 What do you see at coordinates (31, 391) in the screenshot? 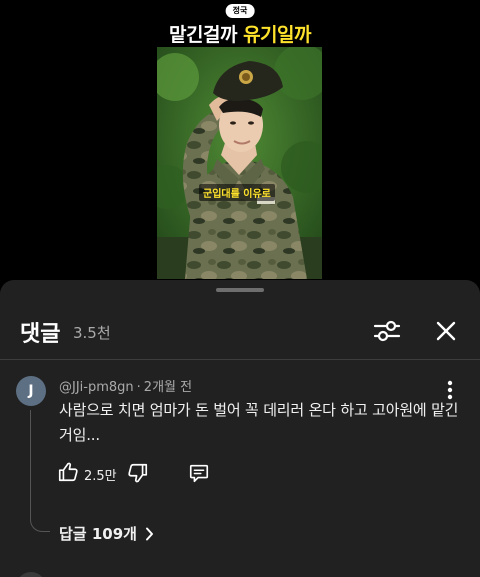
I see `avatar: J` at bounding box center [31, 391].